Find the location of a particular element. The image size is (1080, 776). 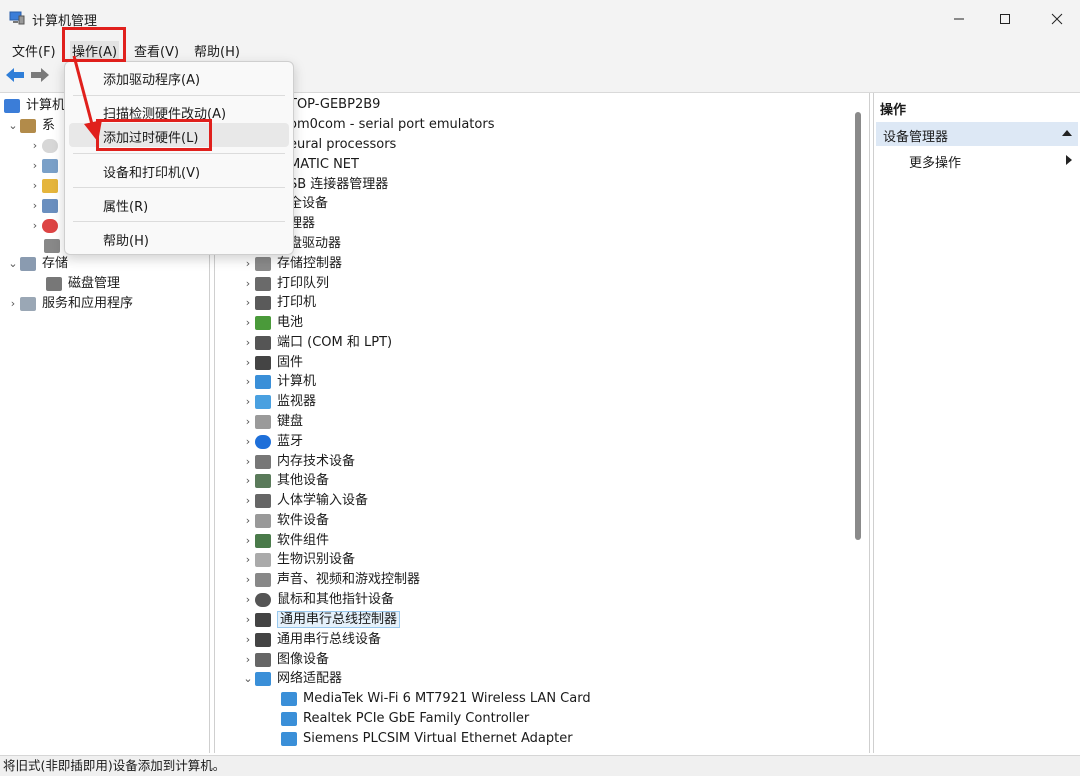

vertical-scrollbar is located at coordinates (858, 326).